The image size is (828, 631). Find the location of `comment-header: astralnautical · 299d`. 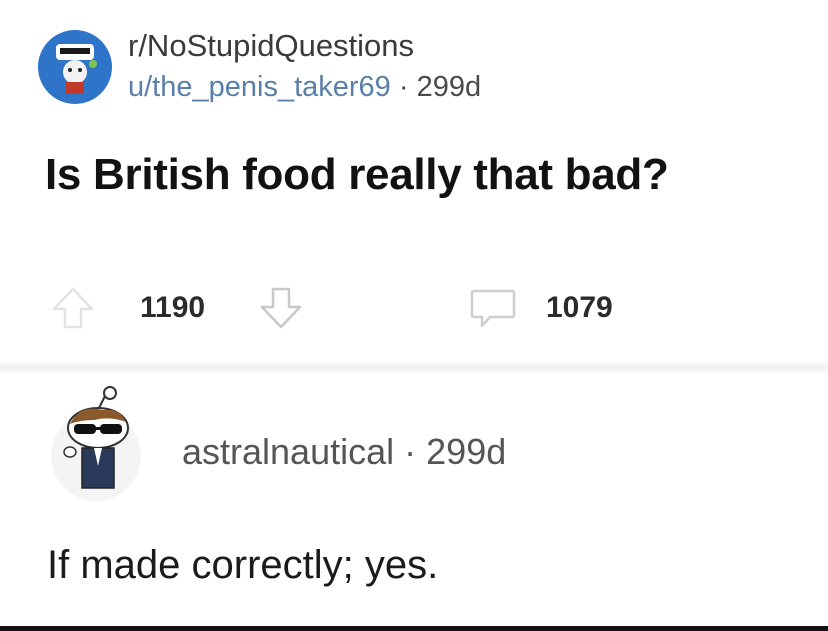

comment-header: astralnautical · 299d is located at coordinates (273, 443).